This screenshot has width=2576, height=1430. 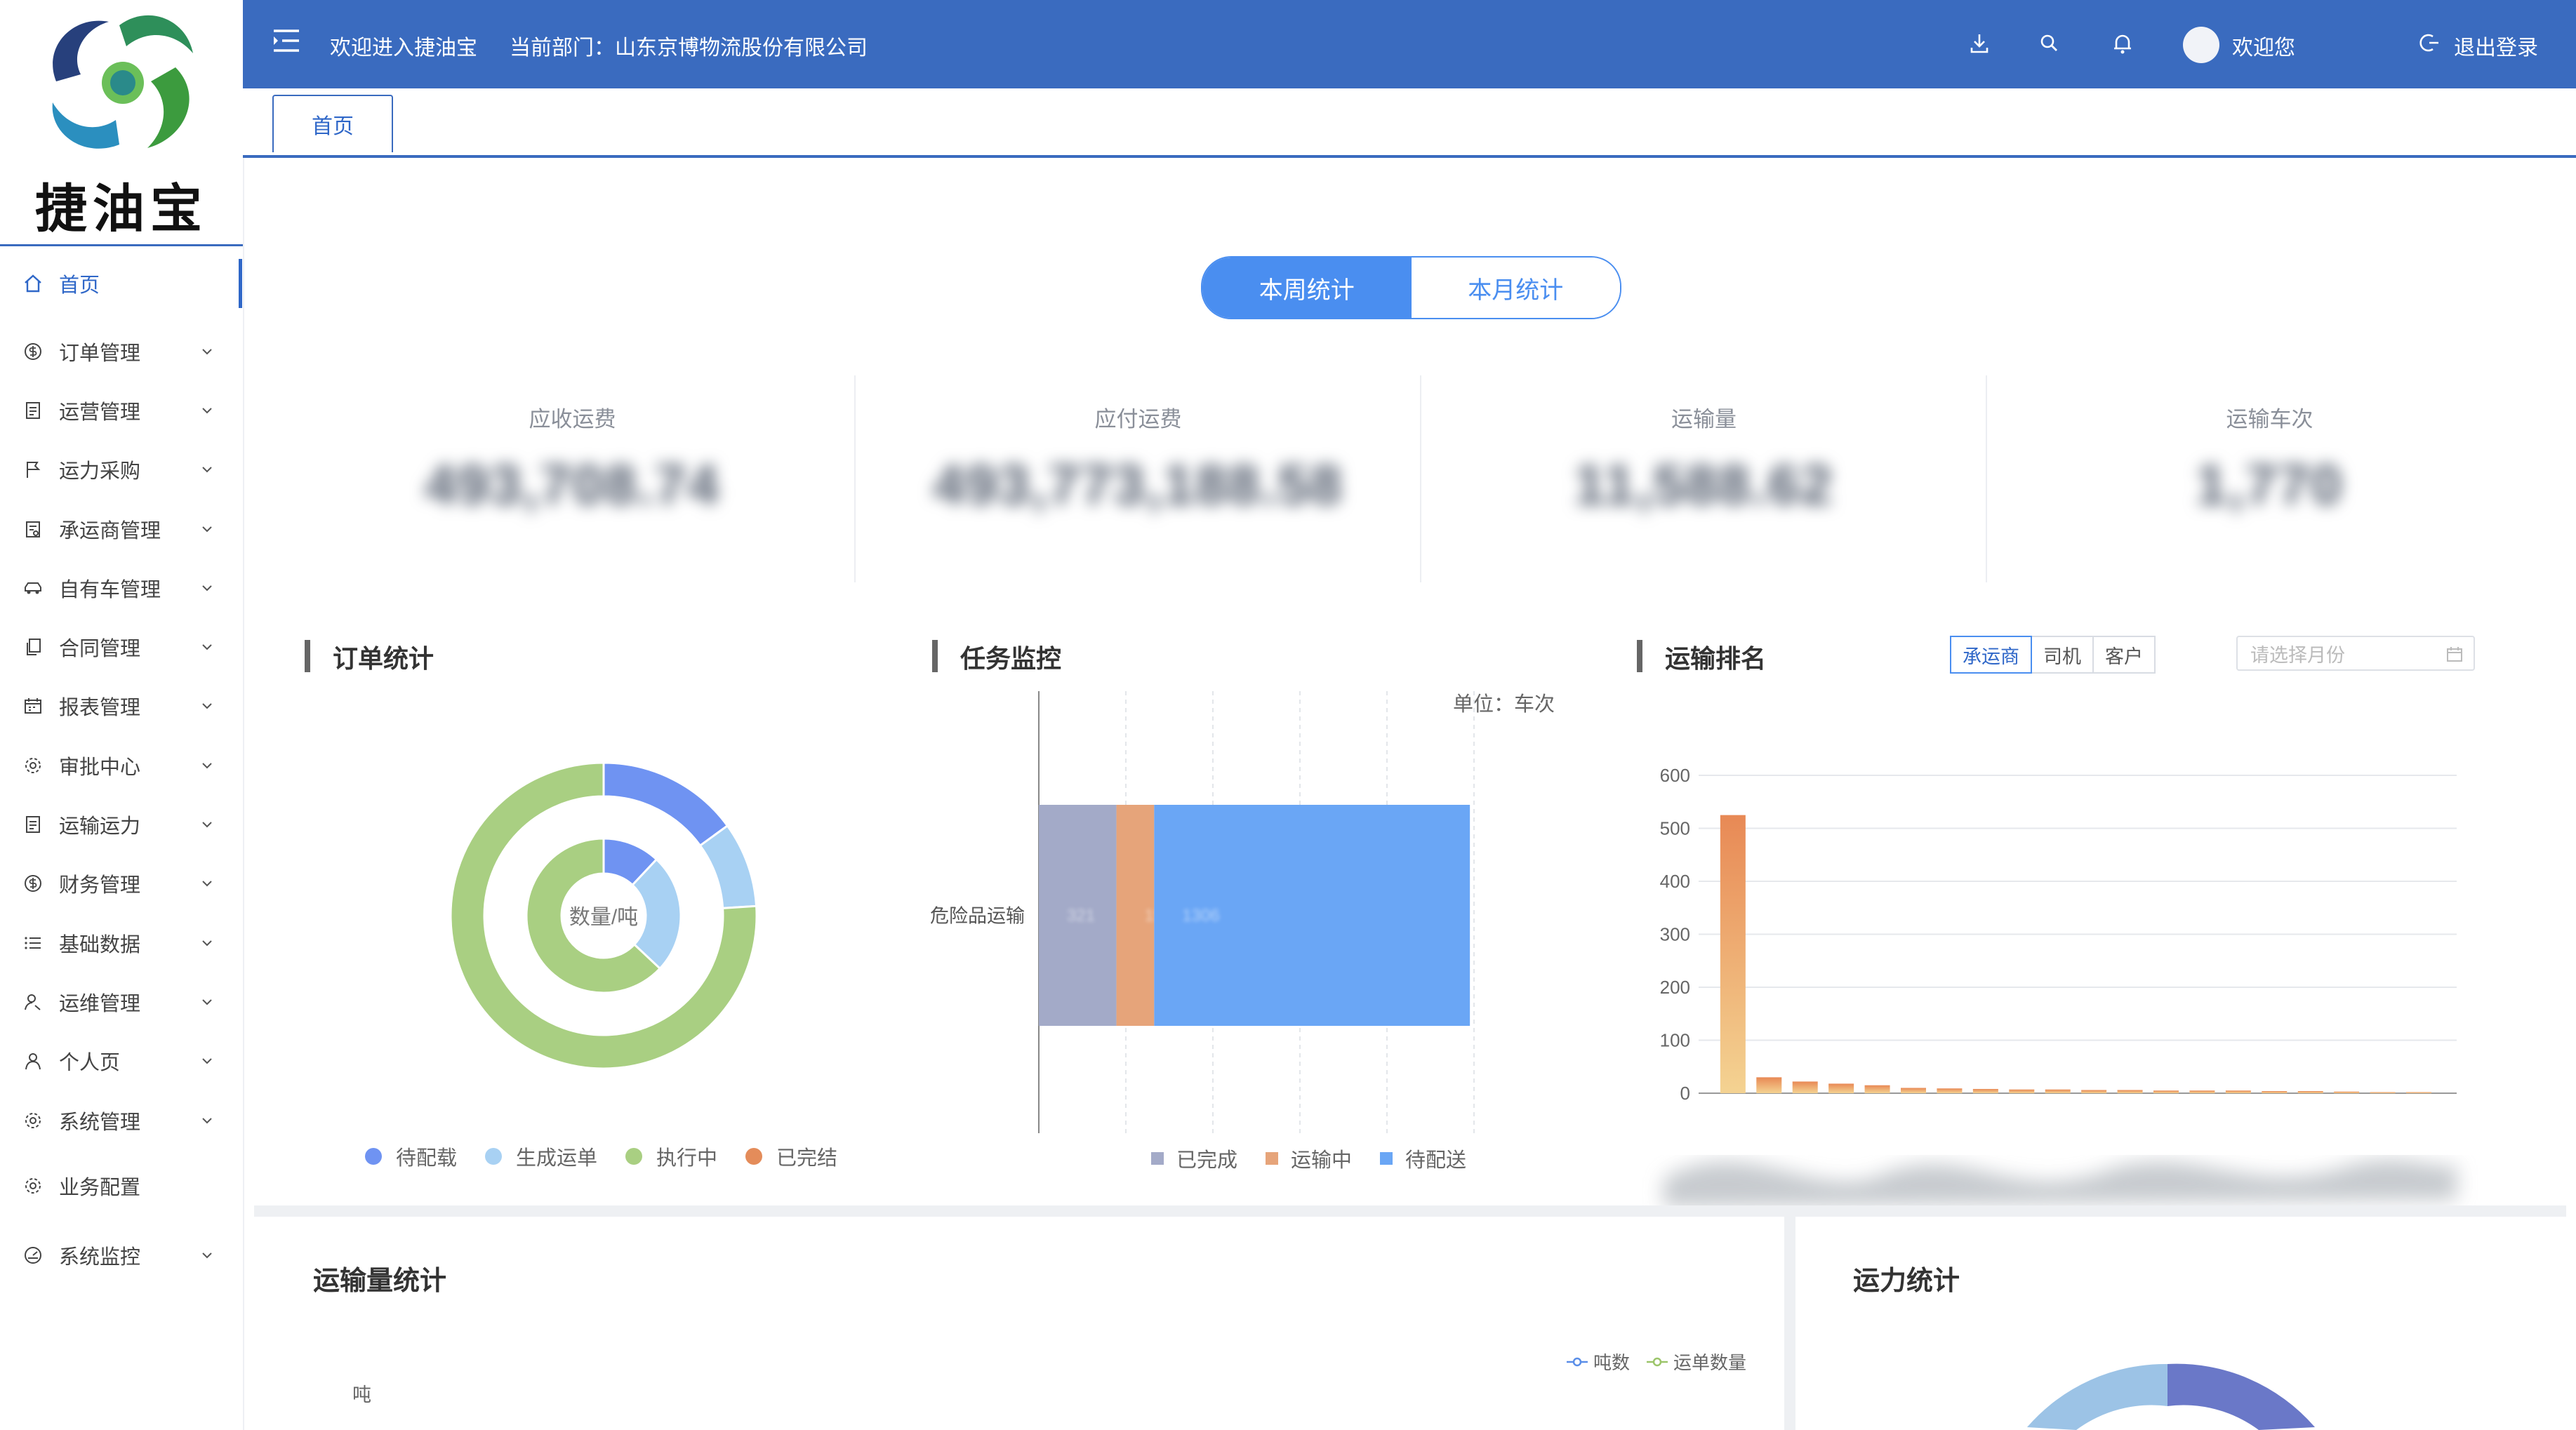 What do you see at coordinates (1697, 1362) in the screenshot?
I see `legend-item: 运单数量` at bounding box center [1697, 1362].